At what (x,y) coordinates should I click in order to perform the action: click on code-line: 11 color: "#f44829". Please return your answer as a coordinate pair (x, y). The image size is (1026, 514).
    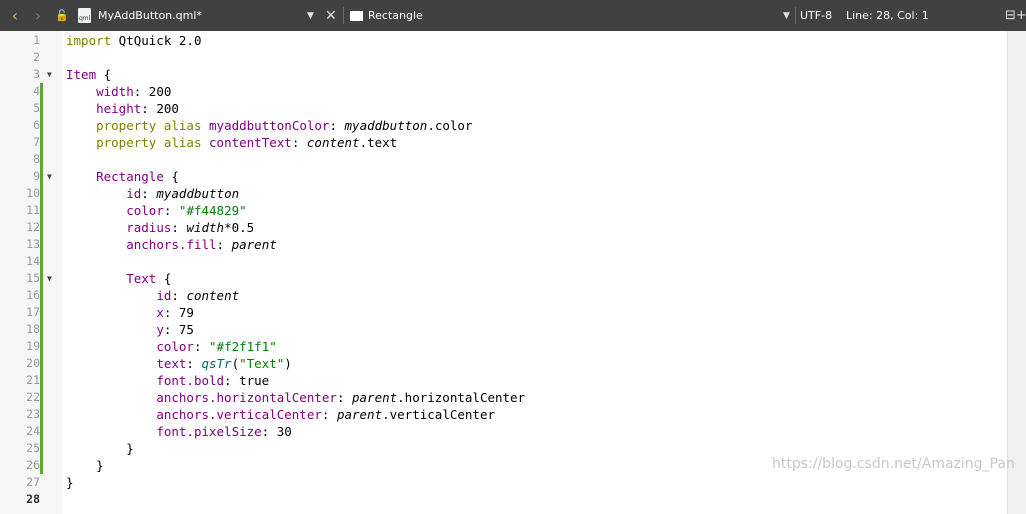
    Looking at the image, I should click on (502, 210).